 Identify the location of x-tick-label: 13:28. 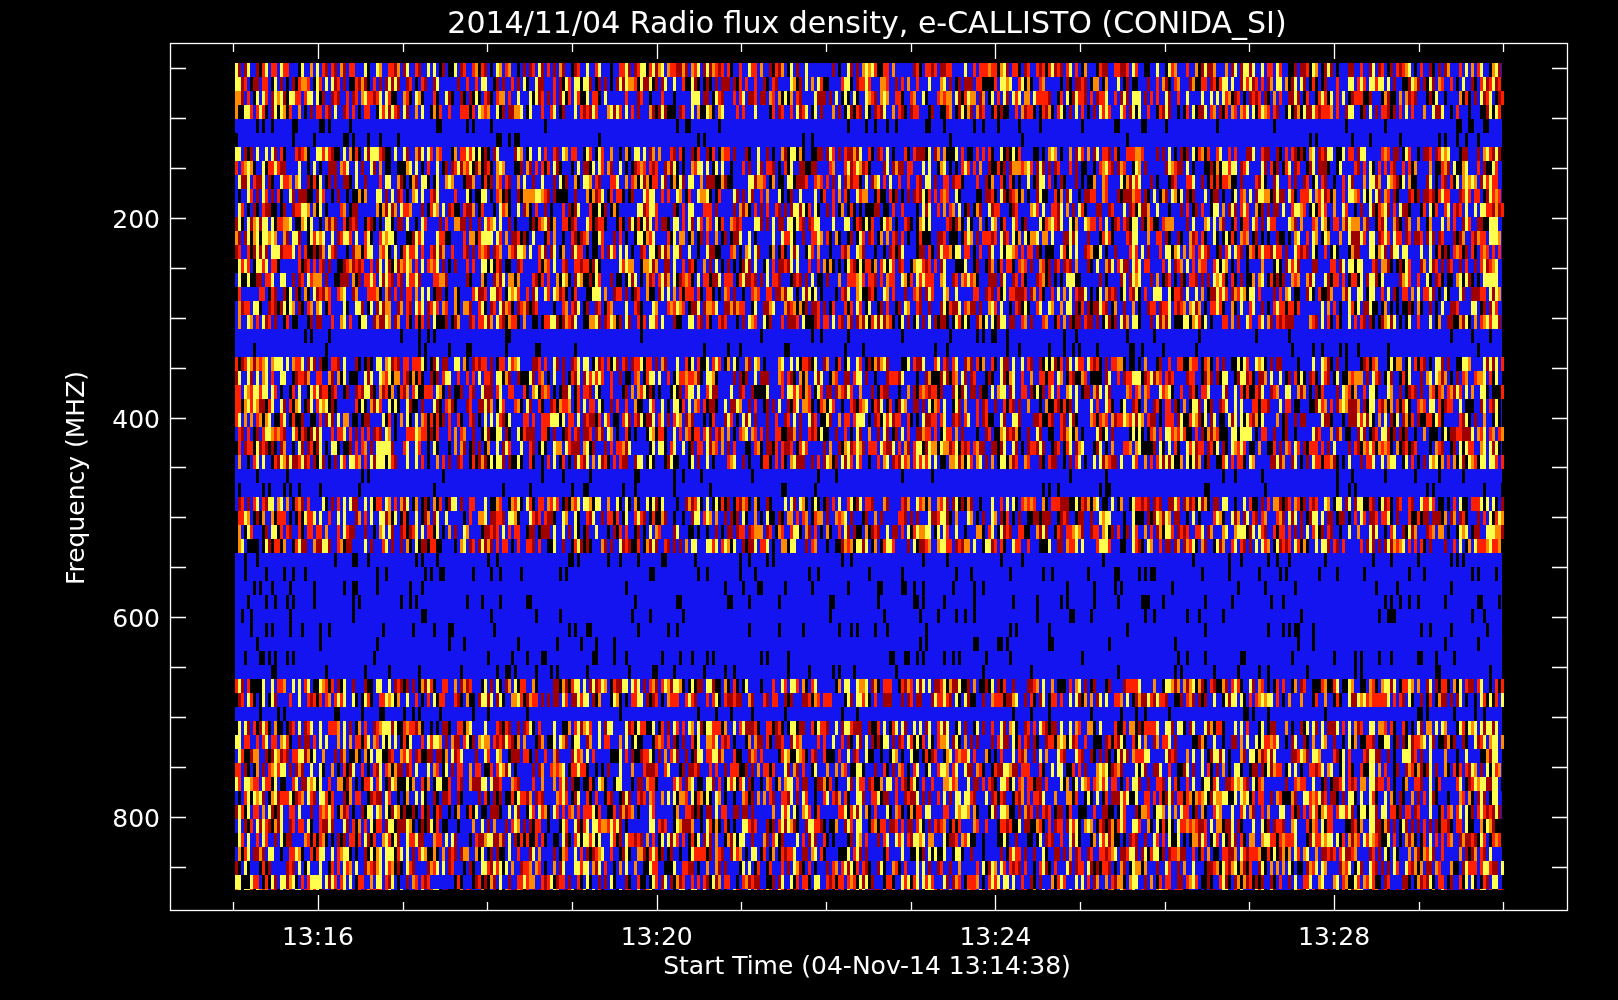
(1334, 936).